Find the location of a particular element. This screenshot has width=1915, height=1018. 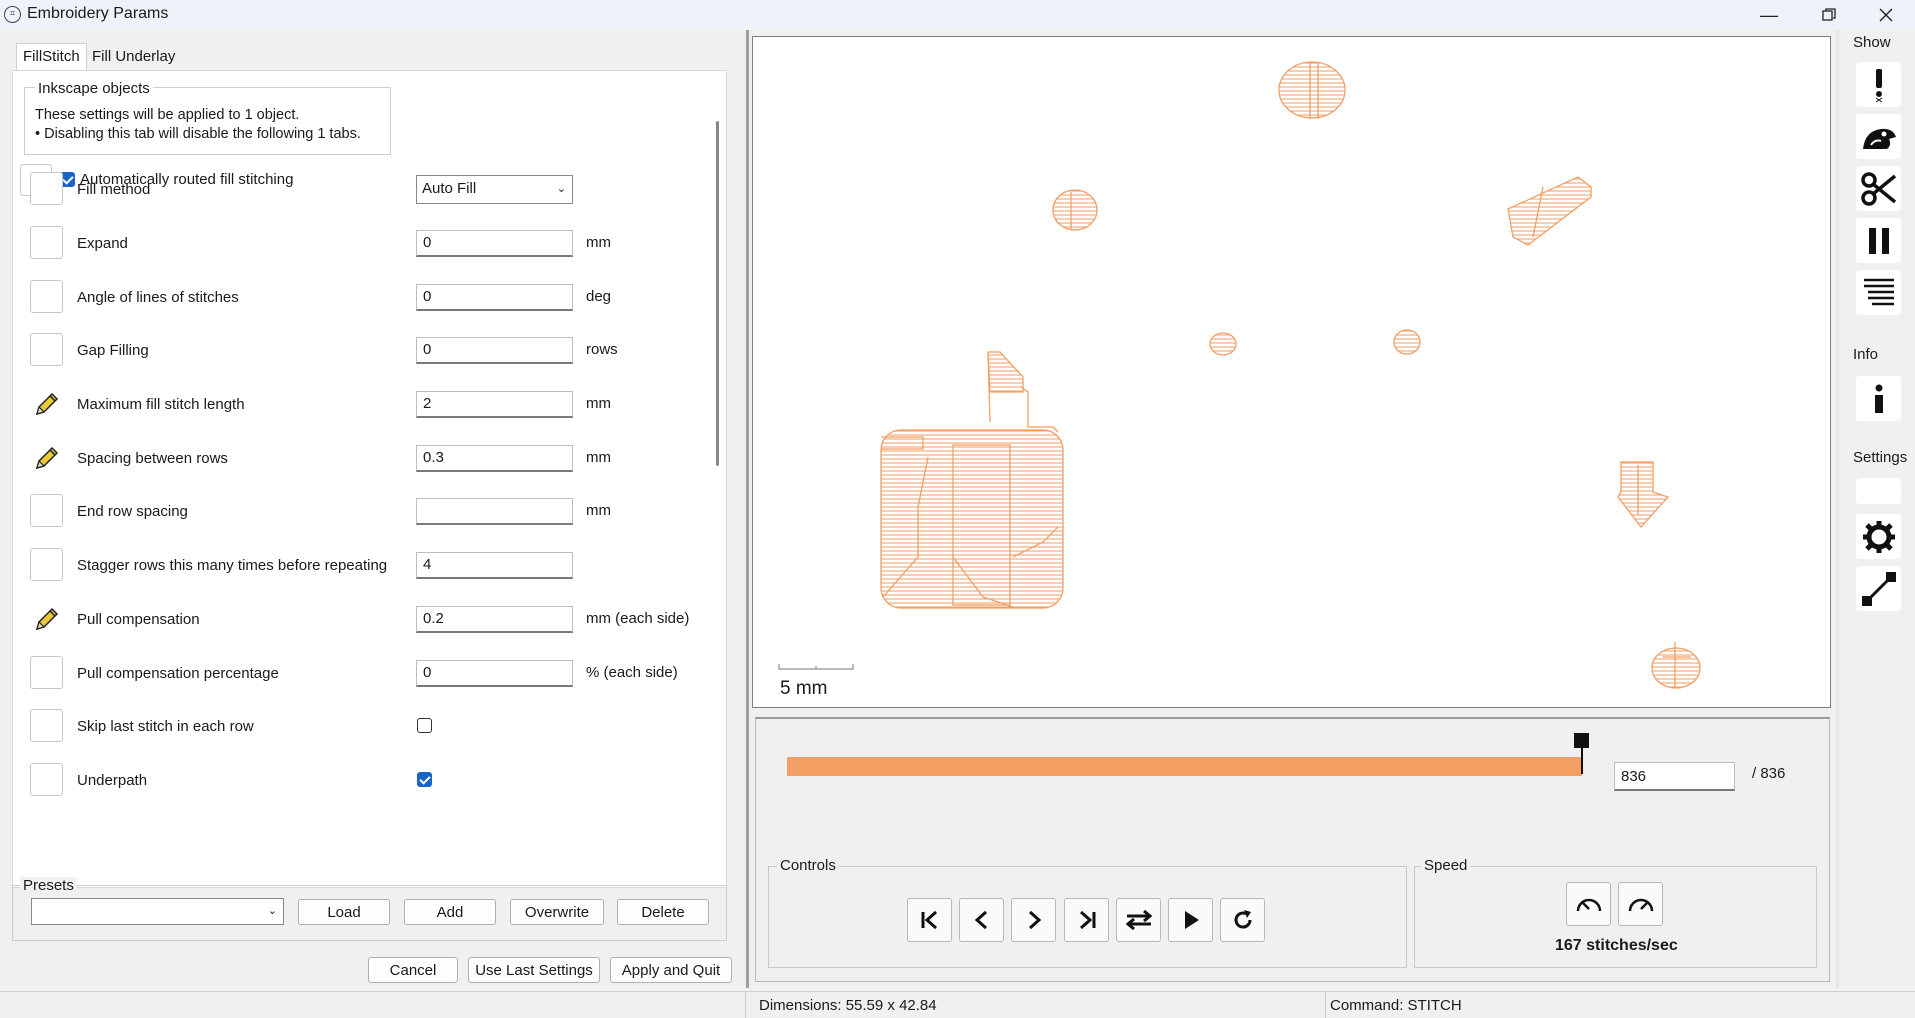

speed-title: Speed is located at coordinates (1446, 865).